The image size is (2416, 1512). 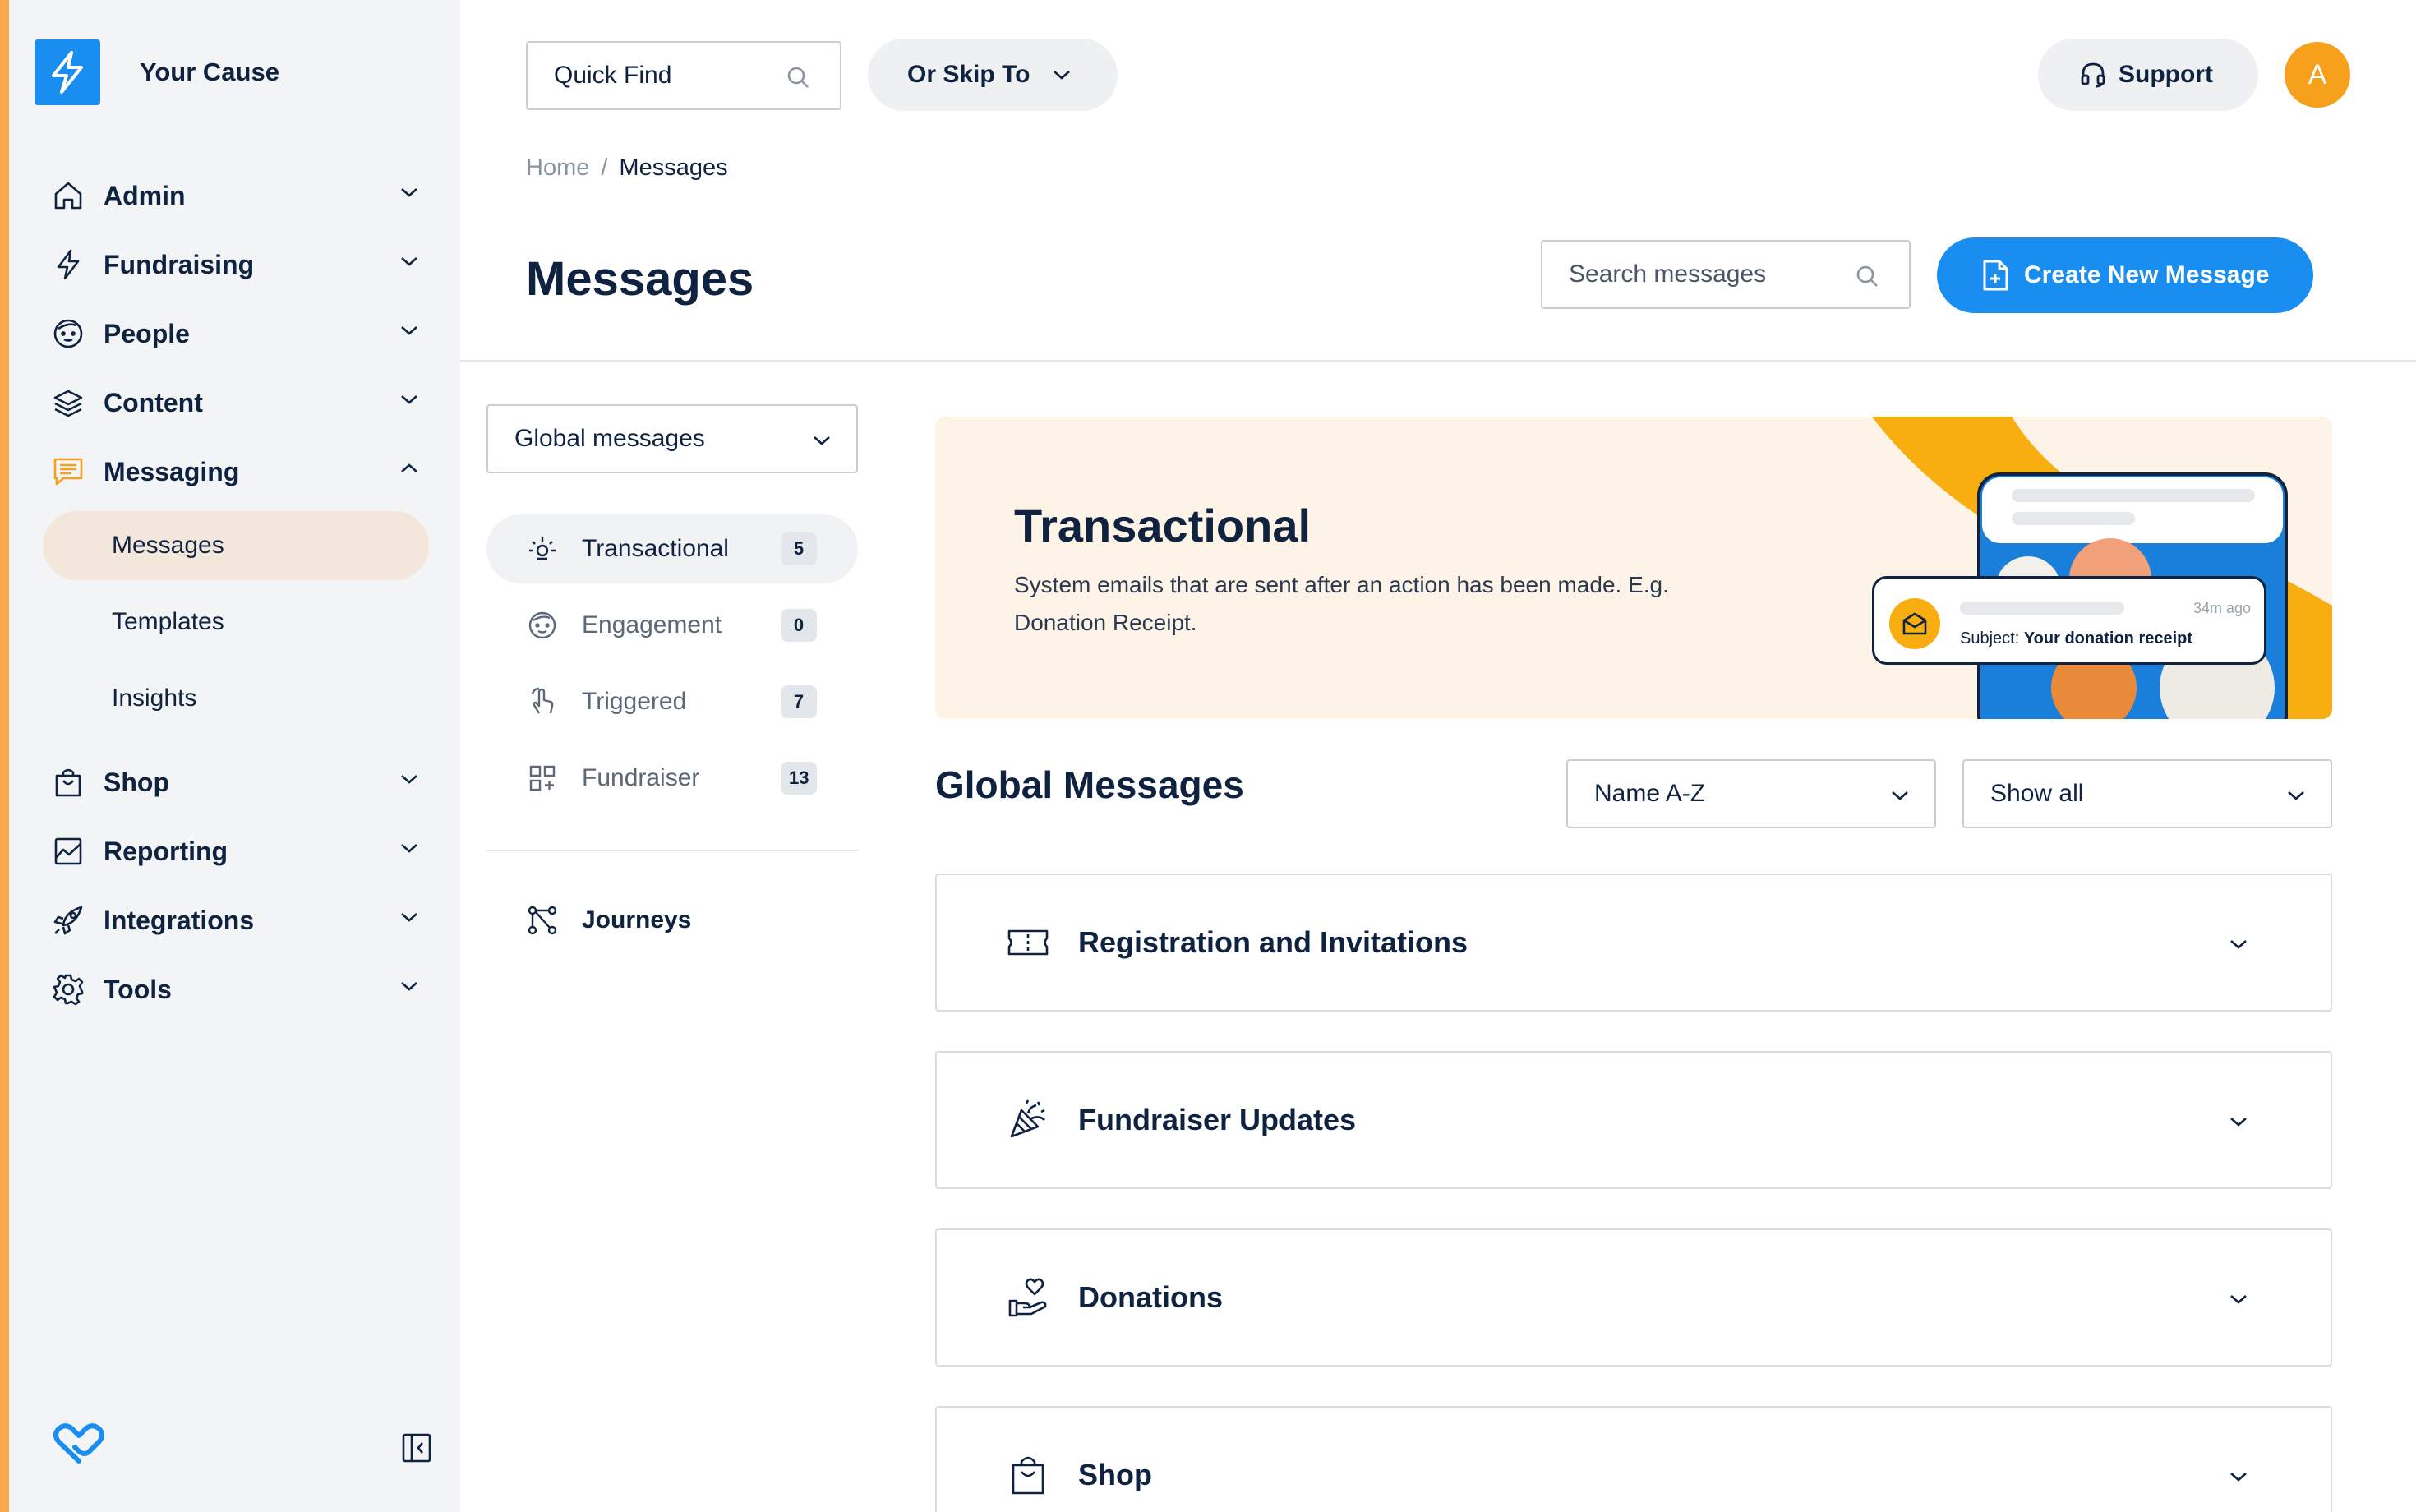 What do you see at coordinates (2147, 794) in the screenshot?
I see `filter-select: Show all` at bounding box center [2147, 794].